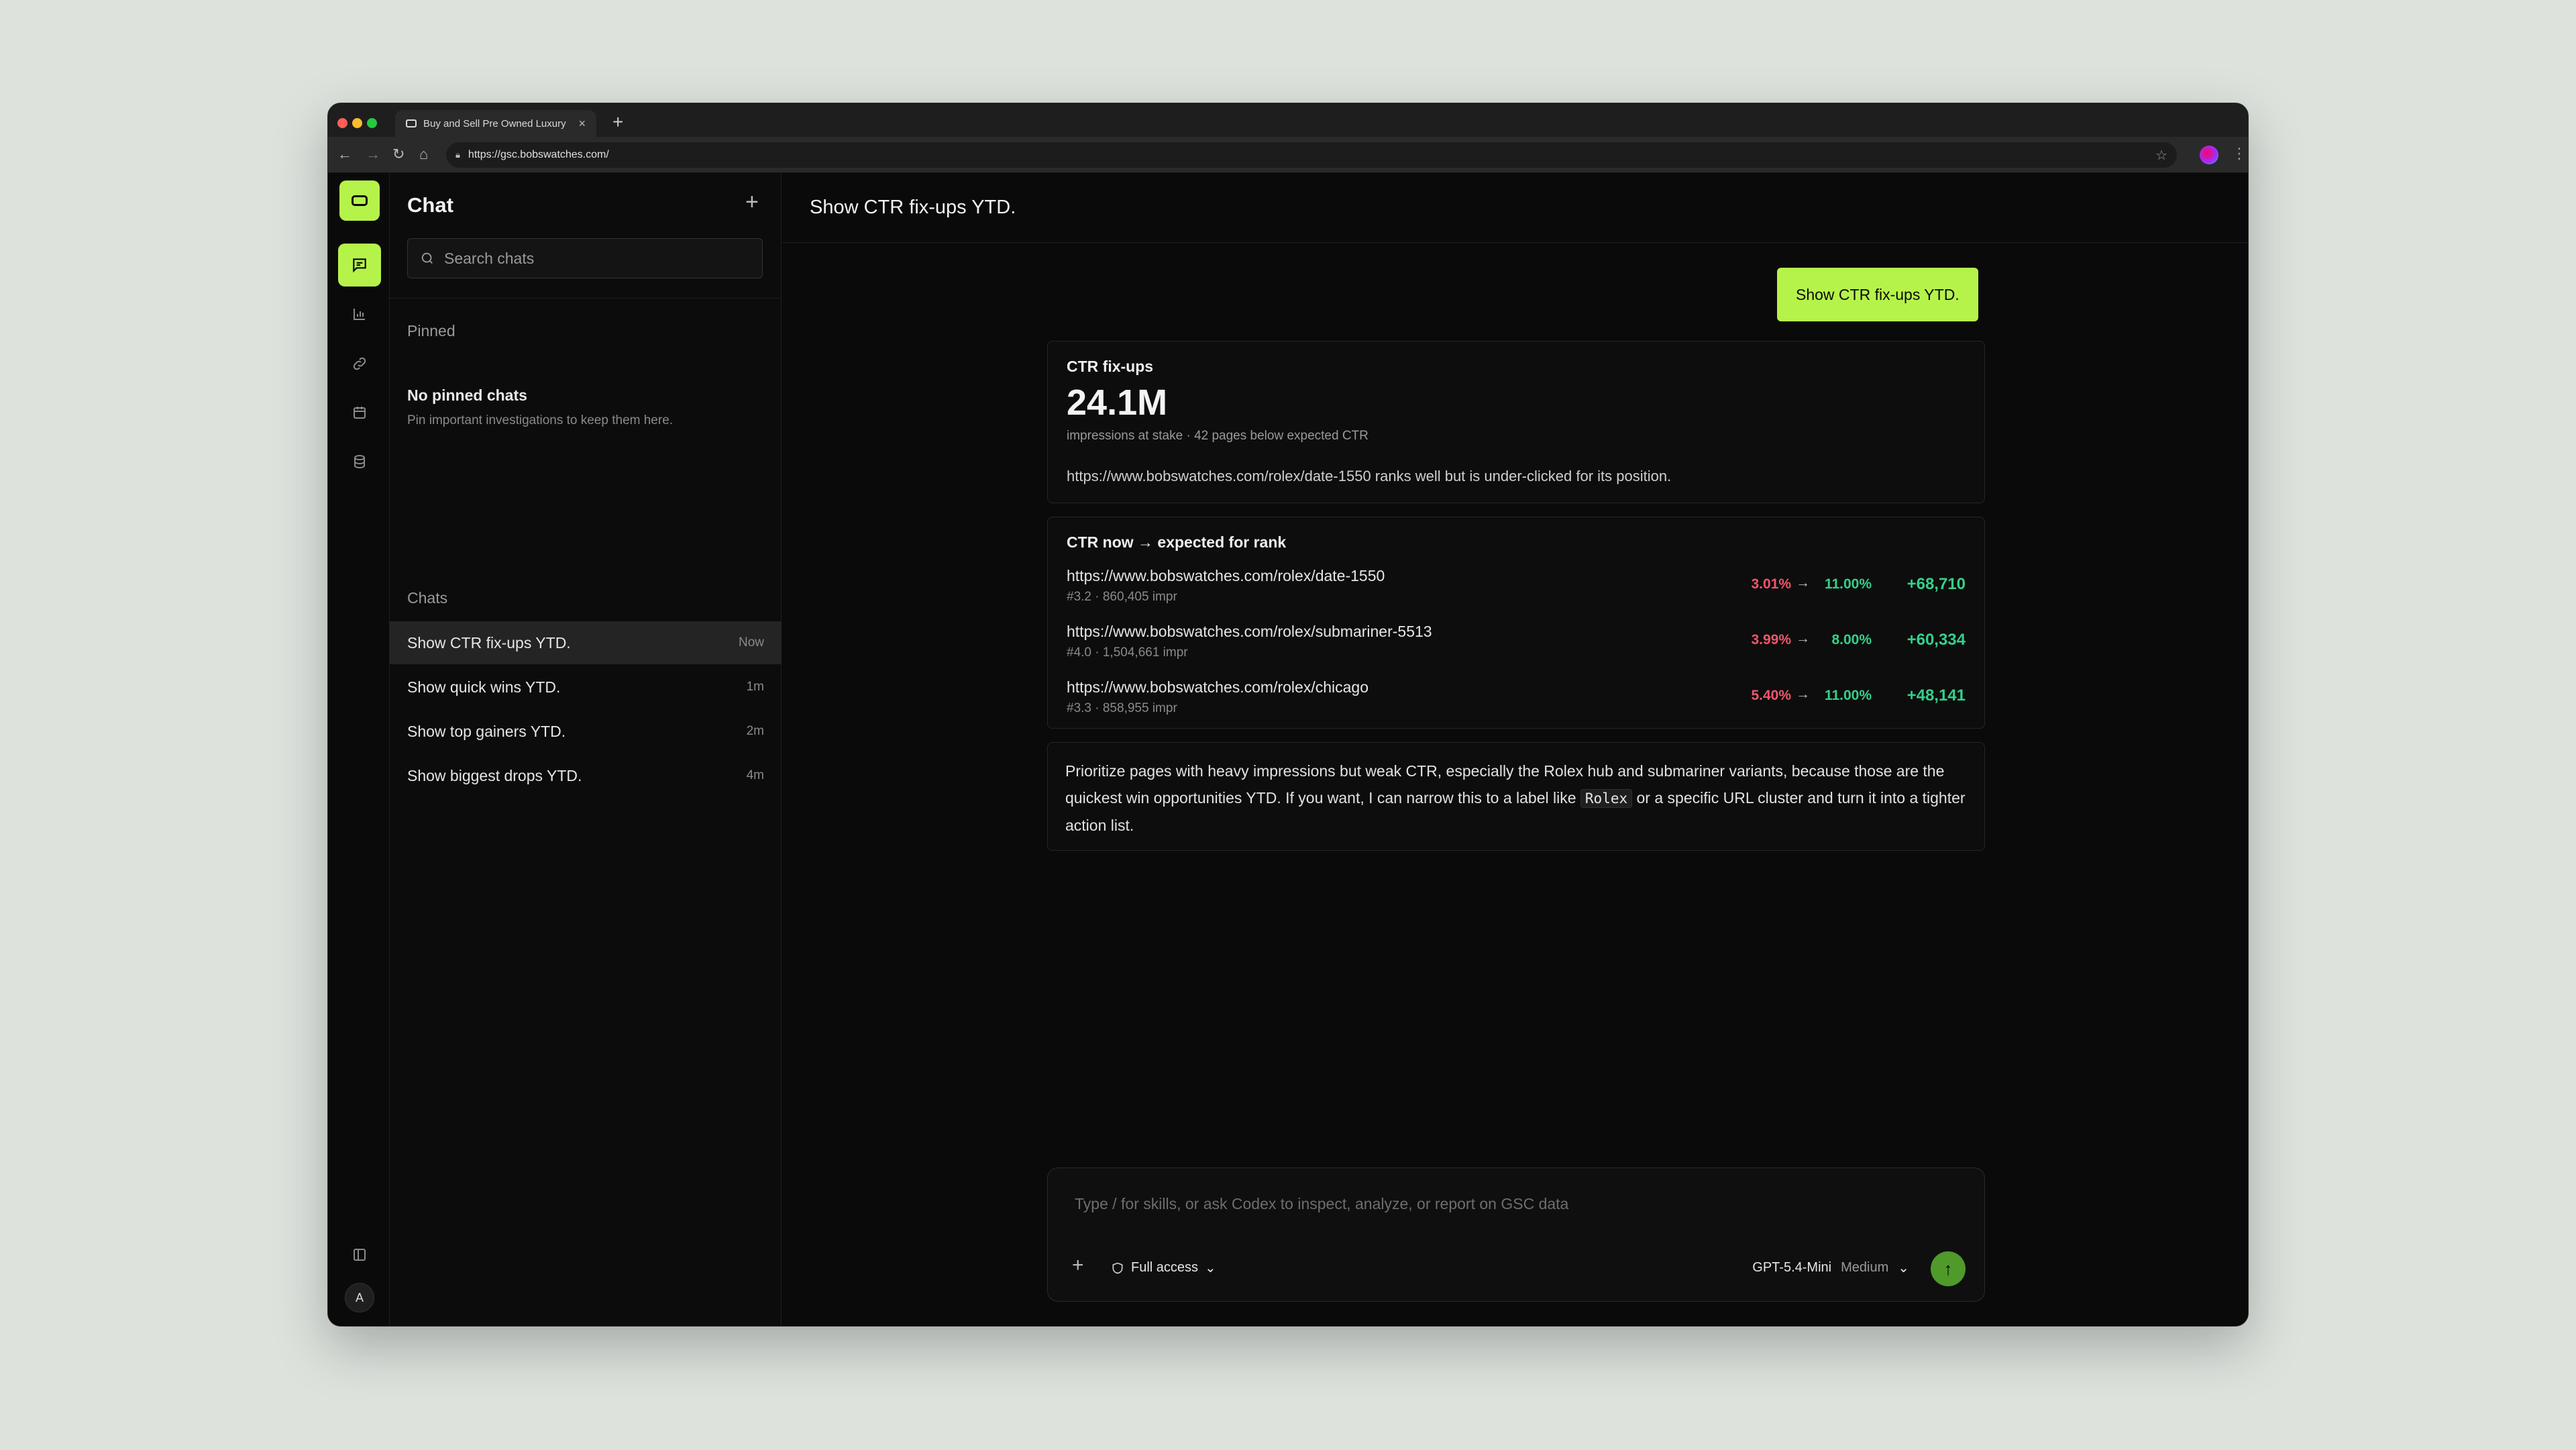 The height and width of the screenshot is (1450, 2576). I want to click on chat-icon, so click(359, 265).